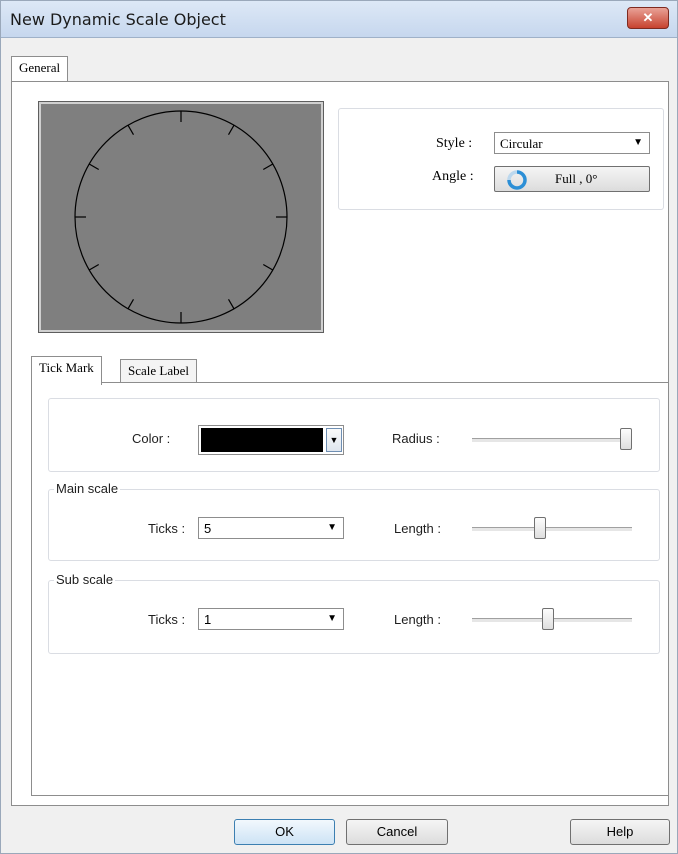 The height and width of the screenshot is (854, 678). Describe the element at coordinates (167, 528) in the screenshot. I see `main-ticks-label: Ticks :` at that location.